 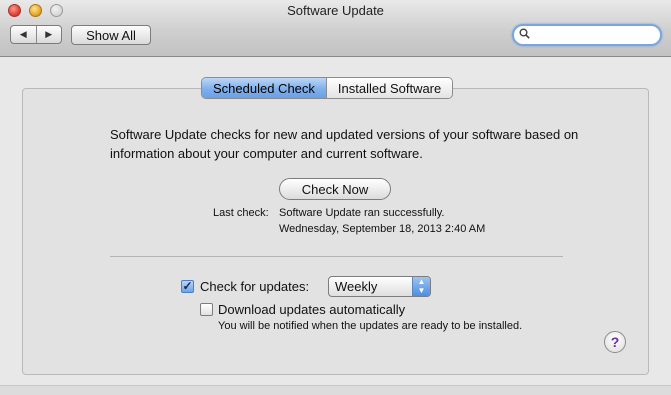 I want to click on help-icon: ?, so click(x=615, y=342).